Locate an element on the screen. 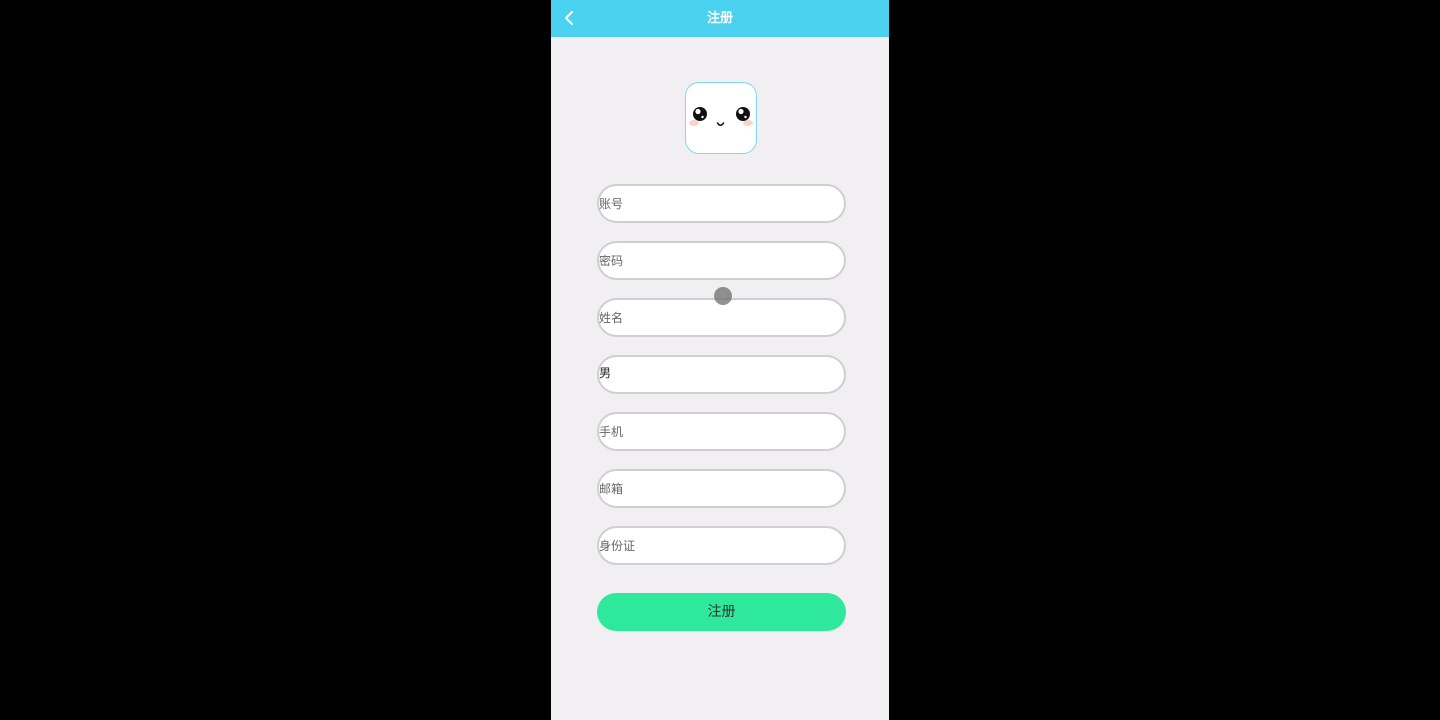  phone-input is located at coordinates (721, 431).